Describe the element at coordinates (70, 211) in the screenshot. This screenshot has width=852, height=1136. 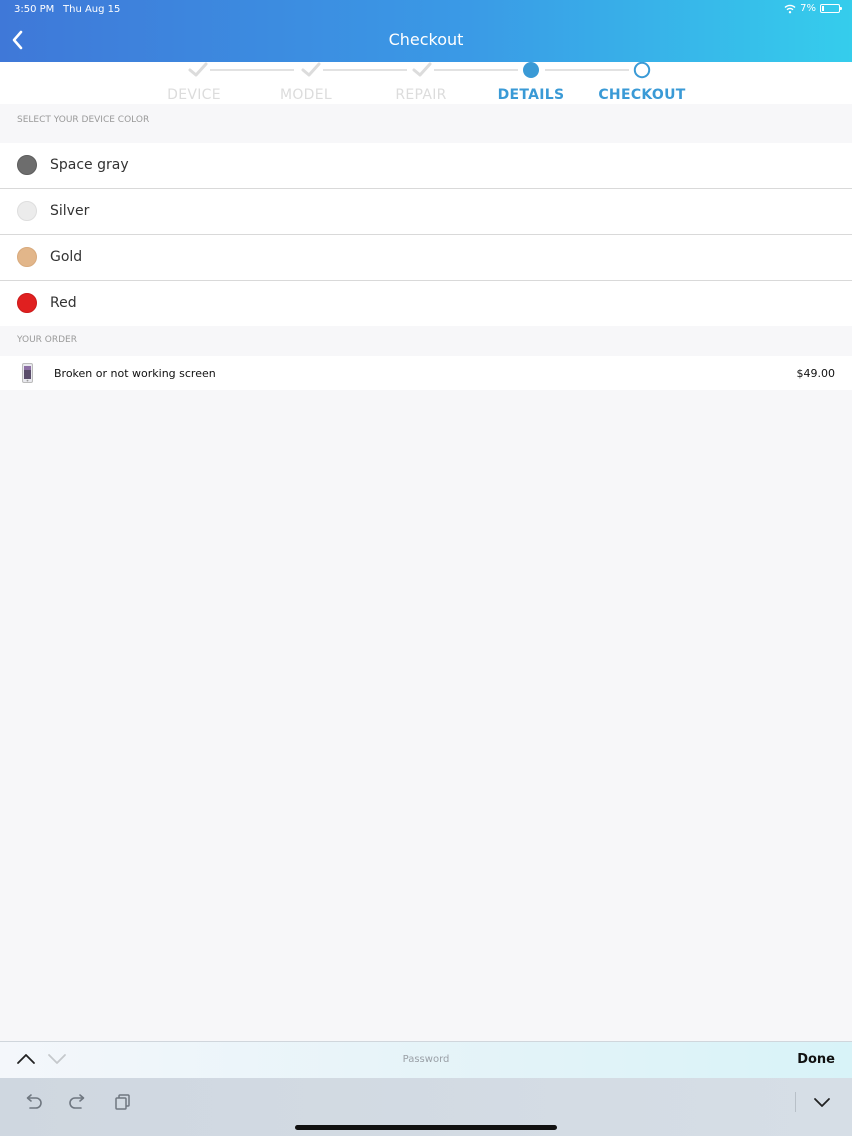
I see `color-option-label: Silver` at that location.